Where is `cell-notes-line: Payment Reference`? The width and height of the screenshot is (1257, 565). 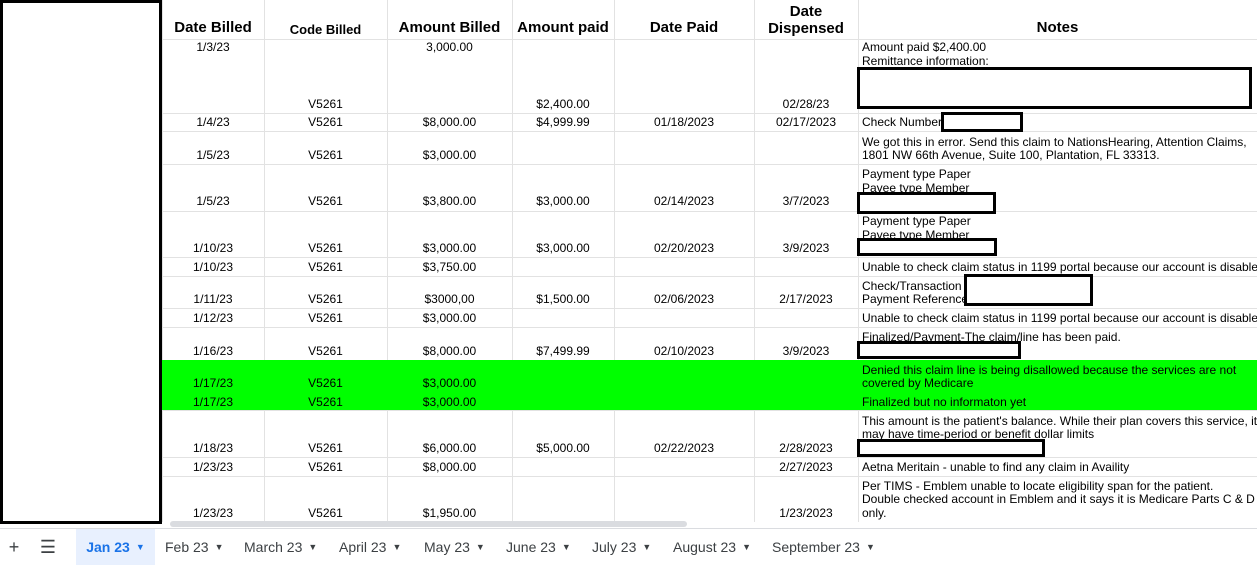
cell-notes-line: Payment Reference is located at coordinates (915, 299).